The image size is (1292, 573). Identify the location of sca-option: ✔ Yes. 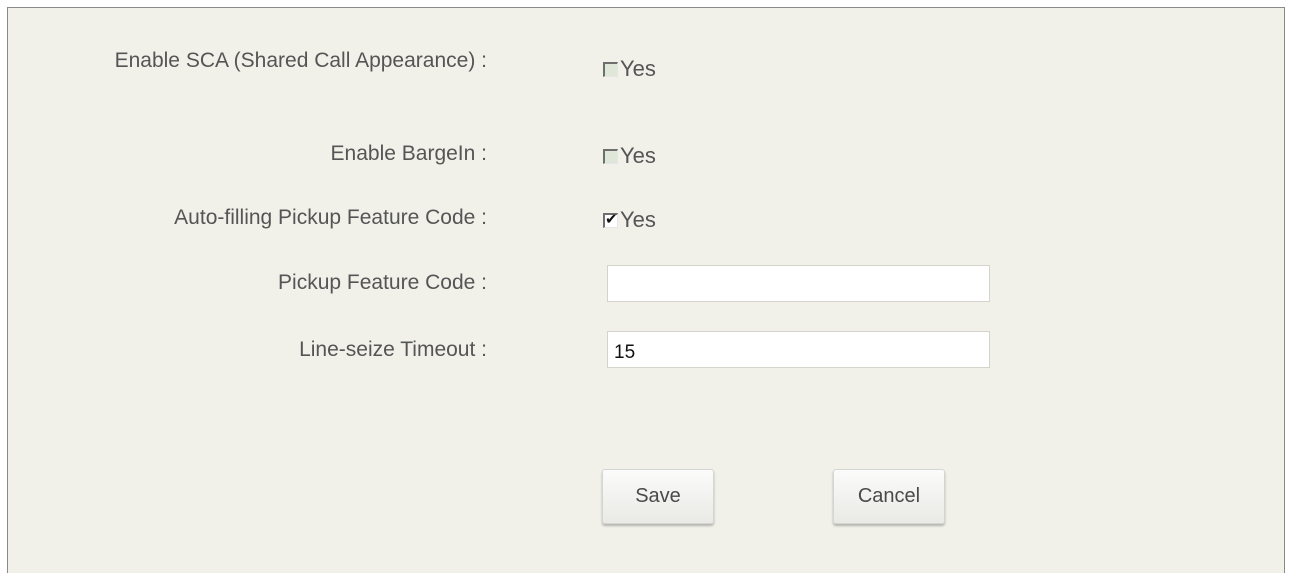
(629, 69).